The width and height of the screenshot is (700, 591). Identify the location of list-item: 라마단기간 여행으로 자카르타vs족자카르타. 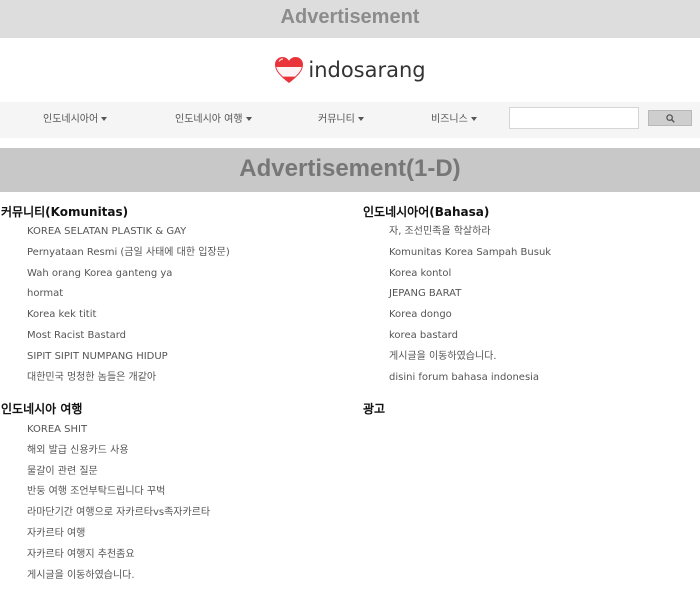
(118, 513).